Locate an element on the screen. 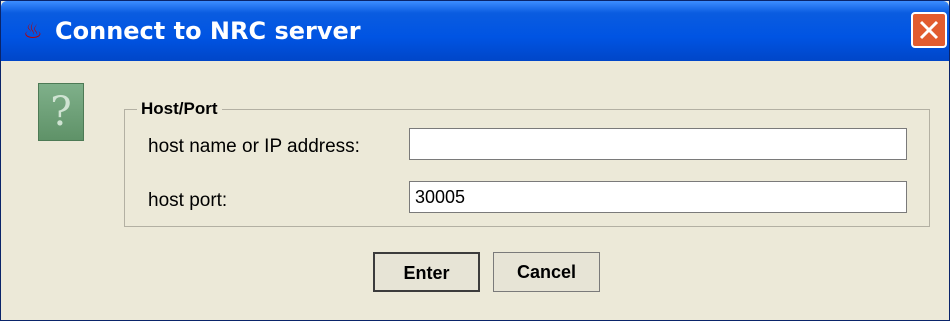  java-cup-icon: ♨ is located at coordinates (33, 31).